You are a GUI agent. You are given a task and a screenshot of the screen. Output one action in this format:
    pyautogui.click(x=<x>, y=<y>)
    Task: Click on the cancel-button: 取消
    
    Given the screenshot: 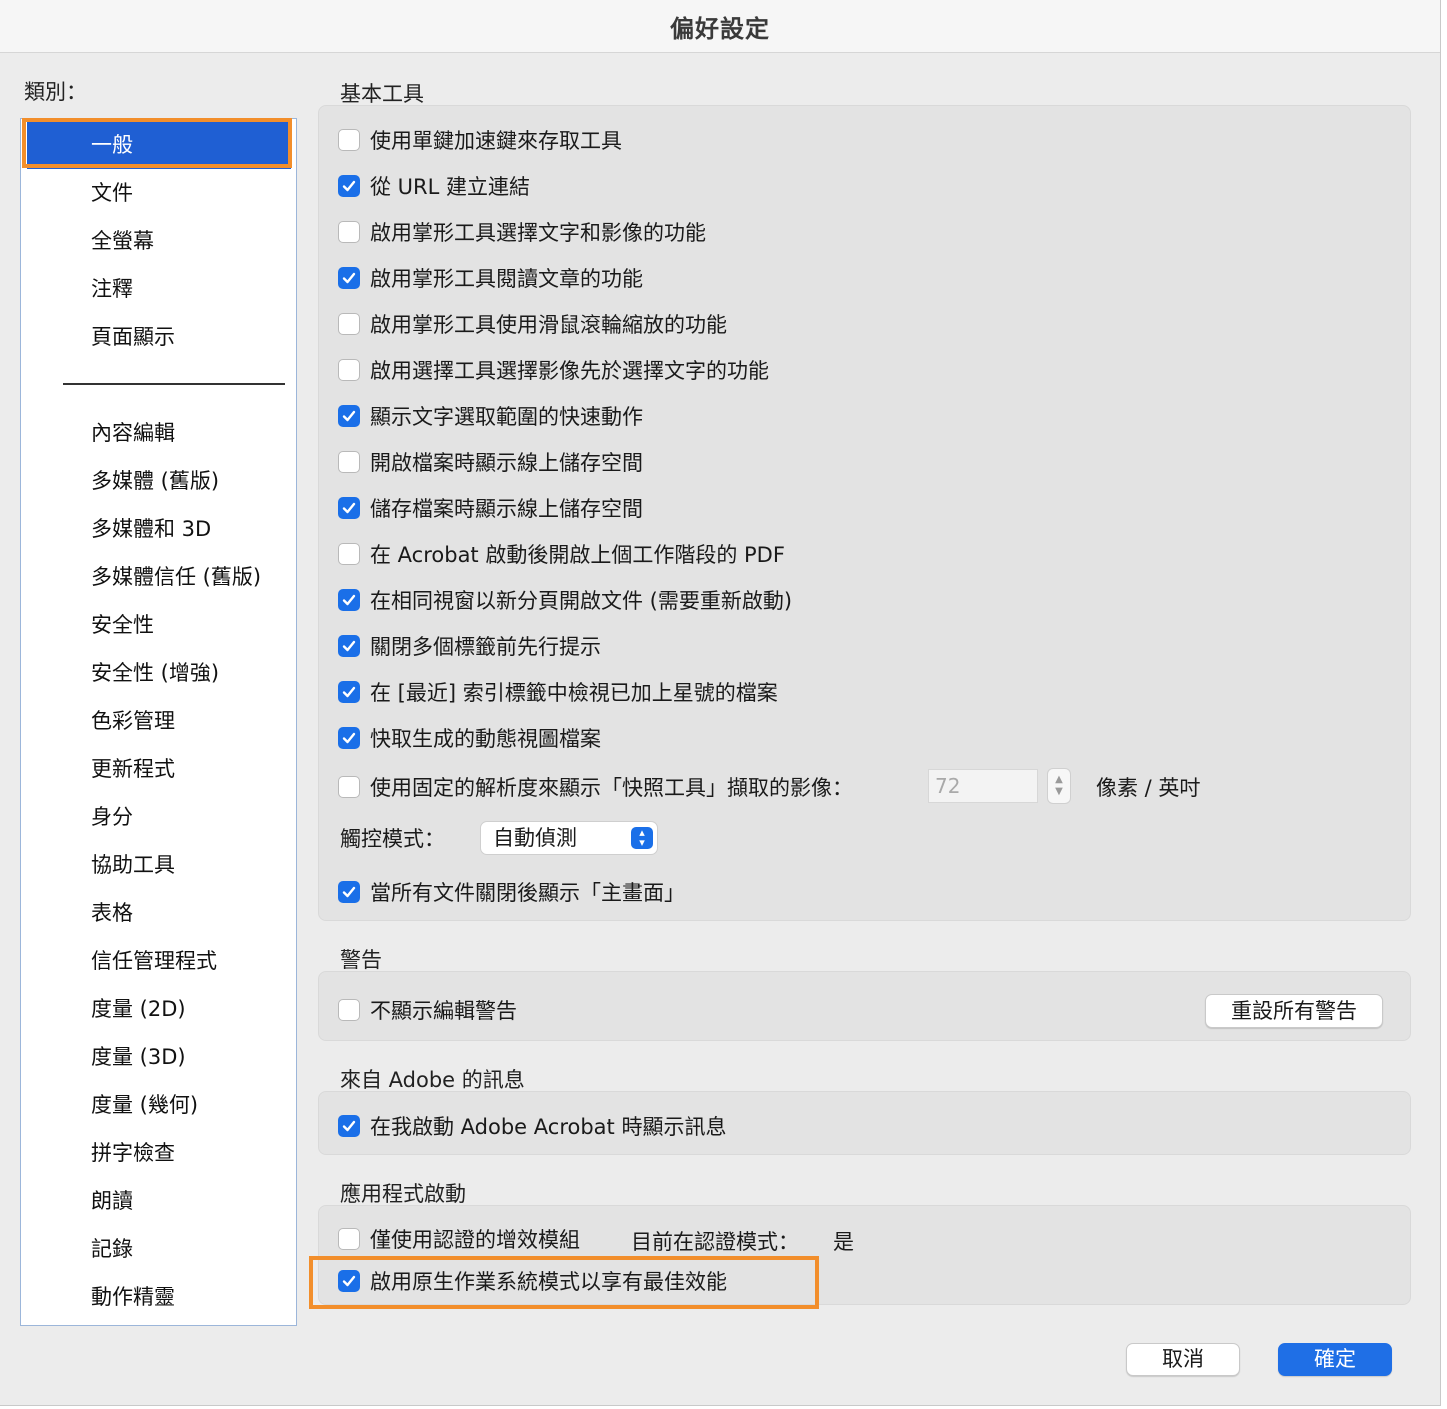 What is the action you would take?
    pyautogui.click(x=1183, y=1359)
    